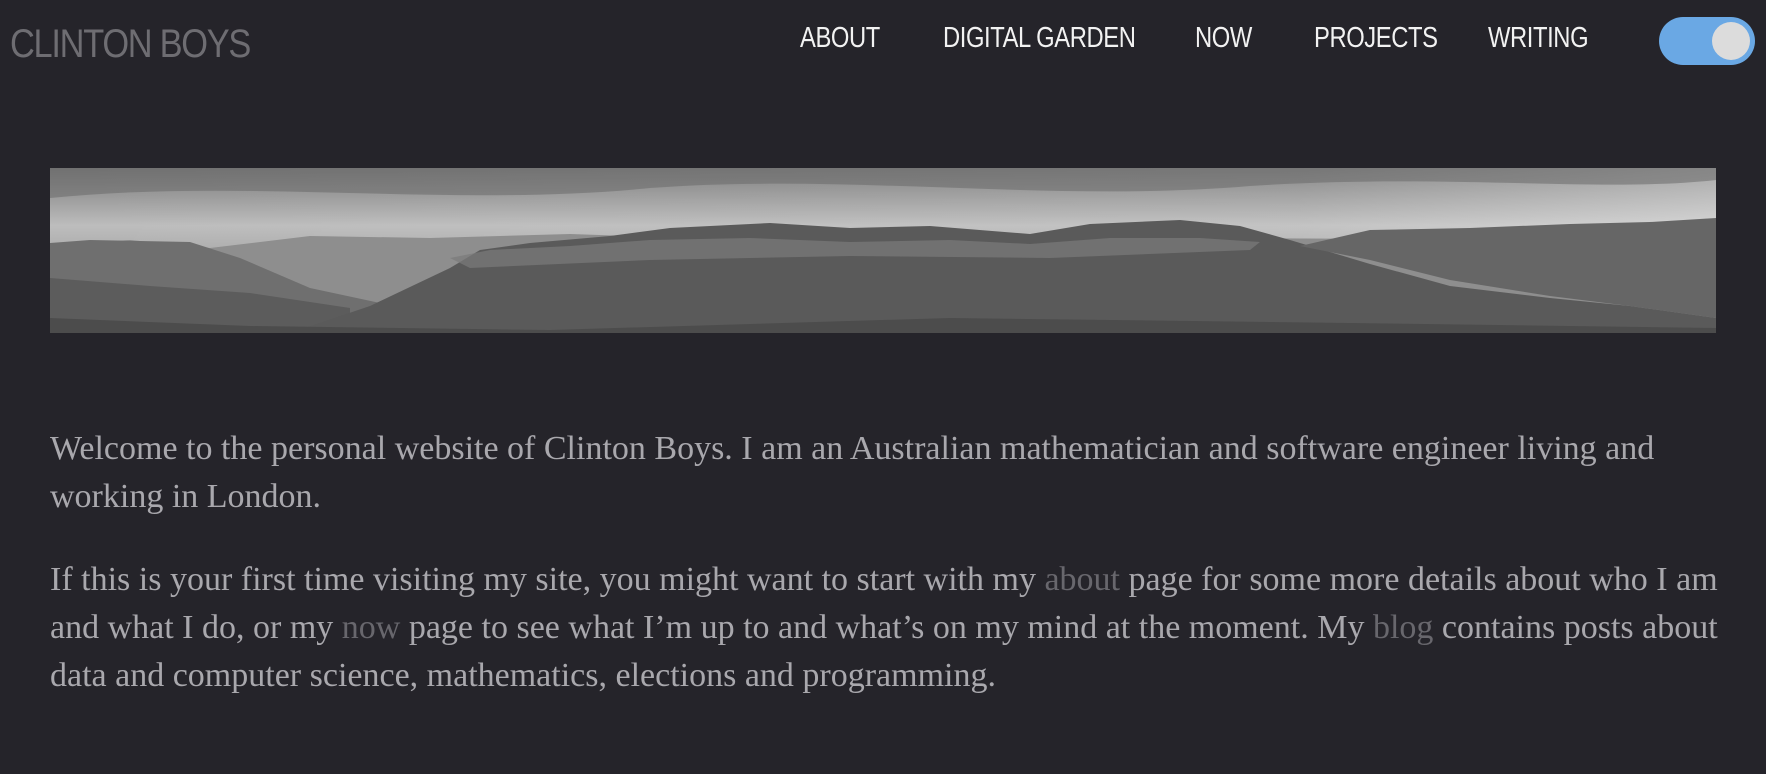  I want to click on nav-link-writing: WRITING, so click(1538, 38).